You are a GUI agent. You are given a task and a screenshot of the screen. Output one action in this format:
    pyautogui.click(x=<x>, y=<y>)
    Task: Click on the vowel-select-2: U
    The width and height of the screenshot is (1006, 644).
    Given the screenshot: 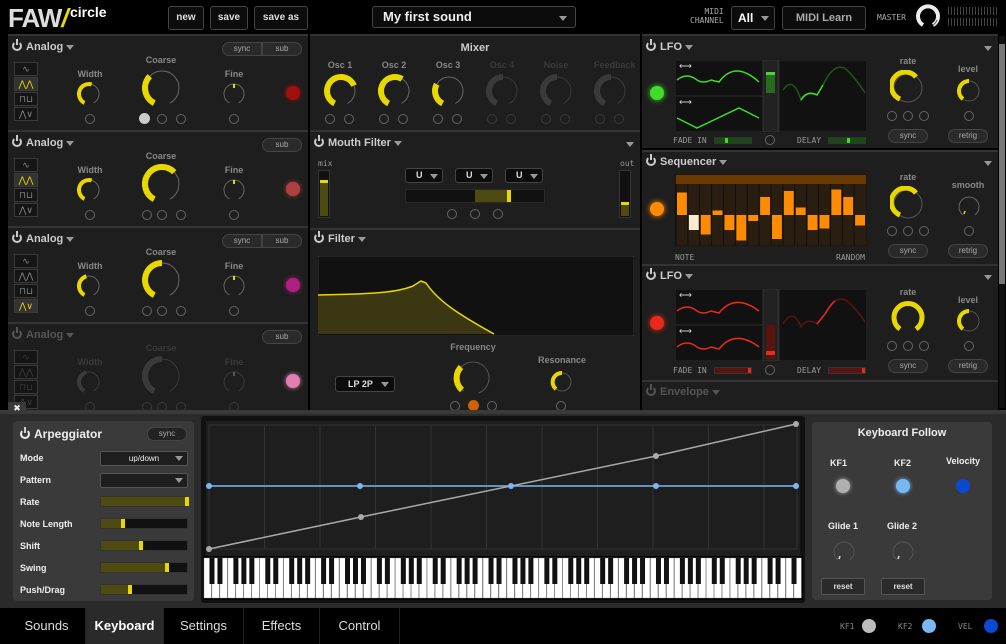 What is the action you would take?
    pyautogui.click(x=474, y=175)
    